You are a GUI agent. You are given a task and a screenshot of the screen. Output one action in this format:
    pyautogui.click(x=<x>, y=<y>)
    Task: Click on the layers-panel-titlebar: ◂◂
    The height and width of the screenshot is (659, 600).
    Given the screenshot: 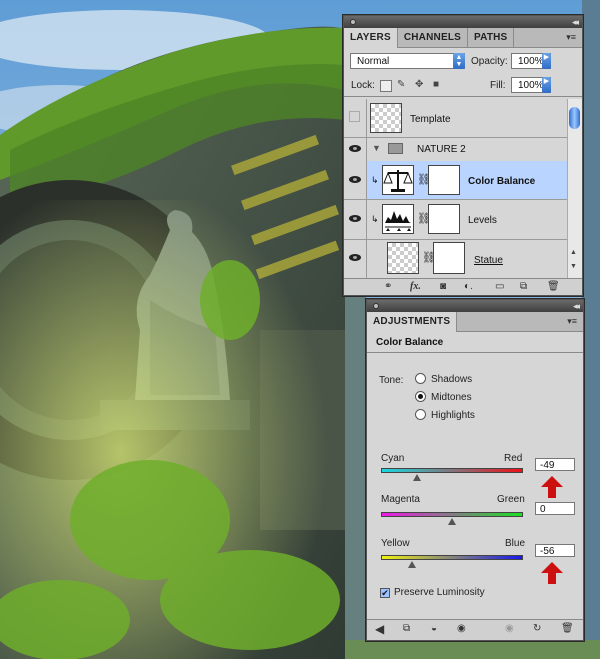 What is the action you would take?
    pyautogui.click(x=463, y=22)
    